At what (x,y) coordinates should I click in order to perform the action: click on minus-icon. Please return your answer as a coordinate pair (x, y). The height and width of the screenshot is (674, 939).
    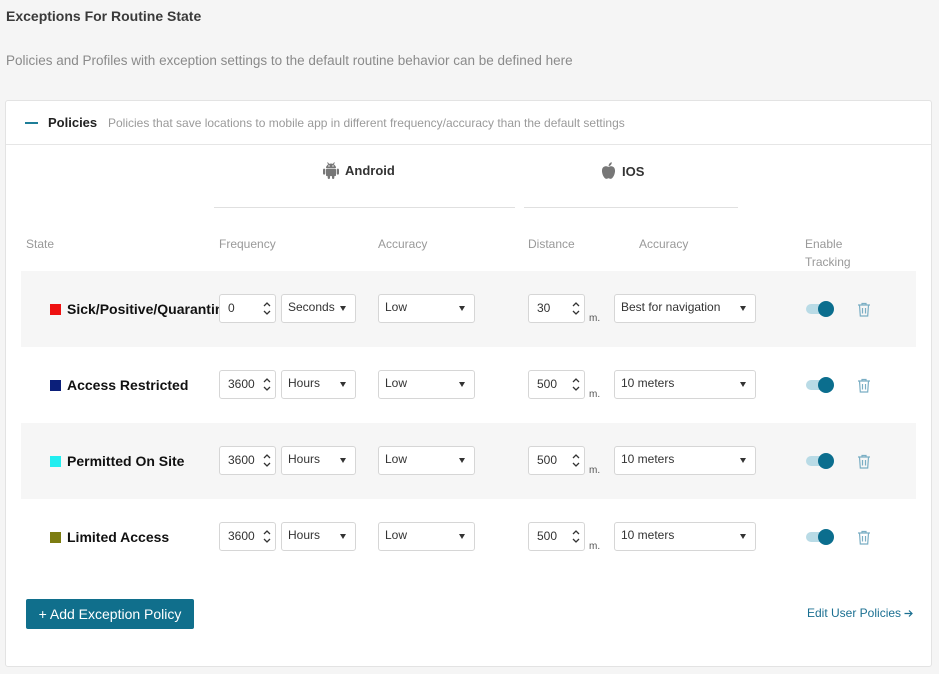
    Looking at the image, I should click on (31, 123).